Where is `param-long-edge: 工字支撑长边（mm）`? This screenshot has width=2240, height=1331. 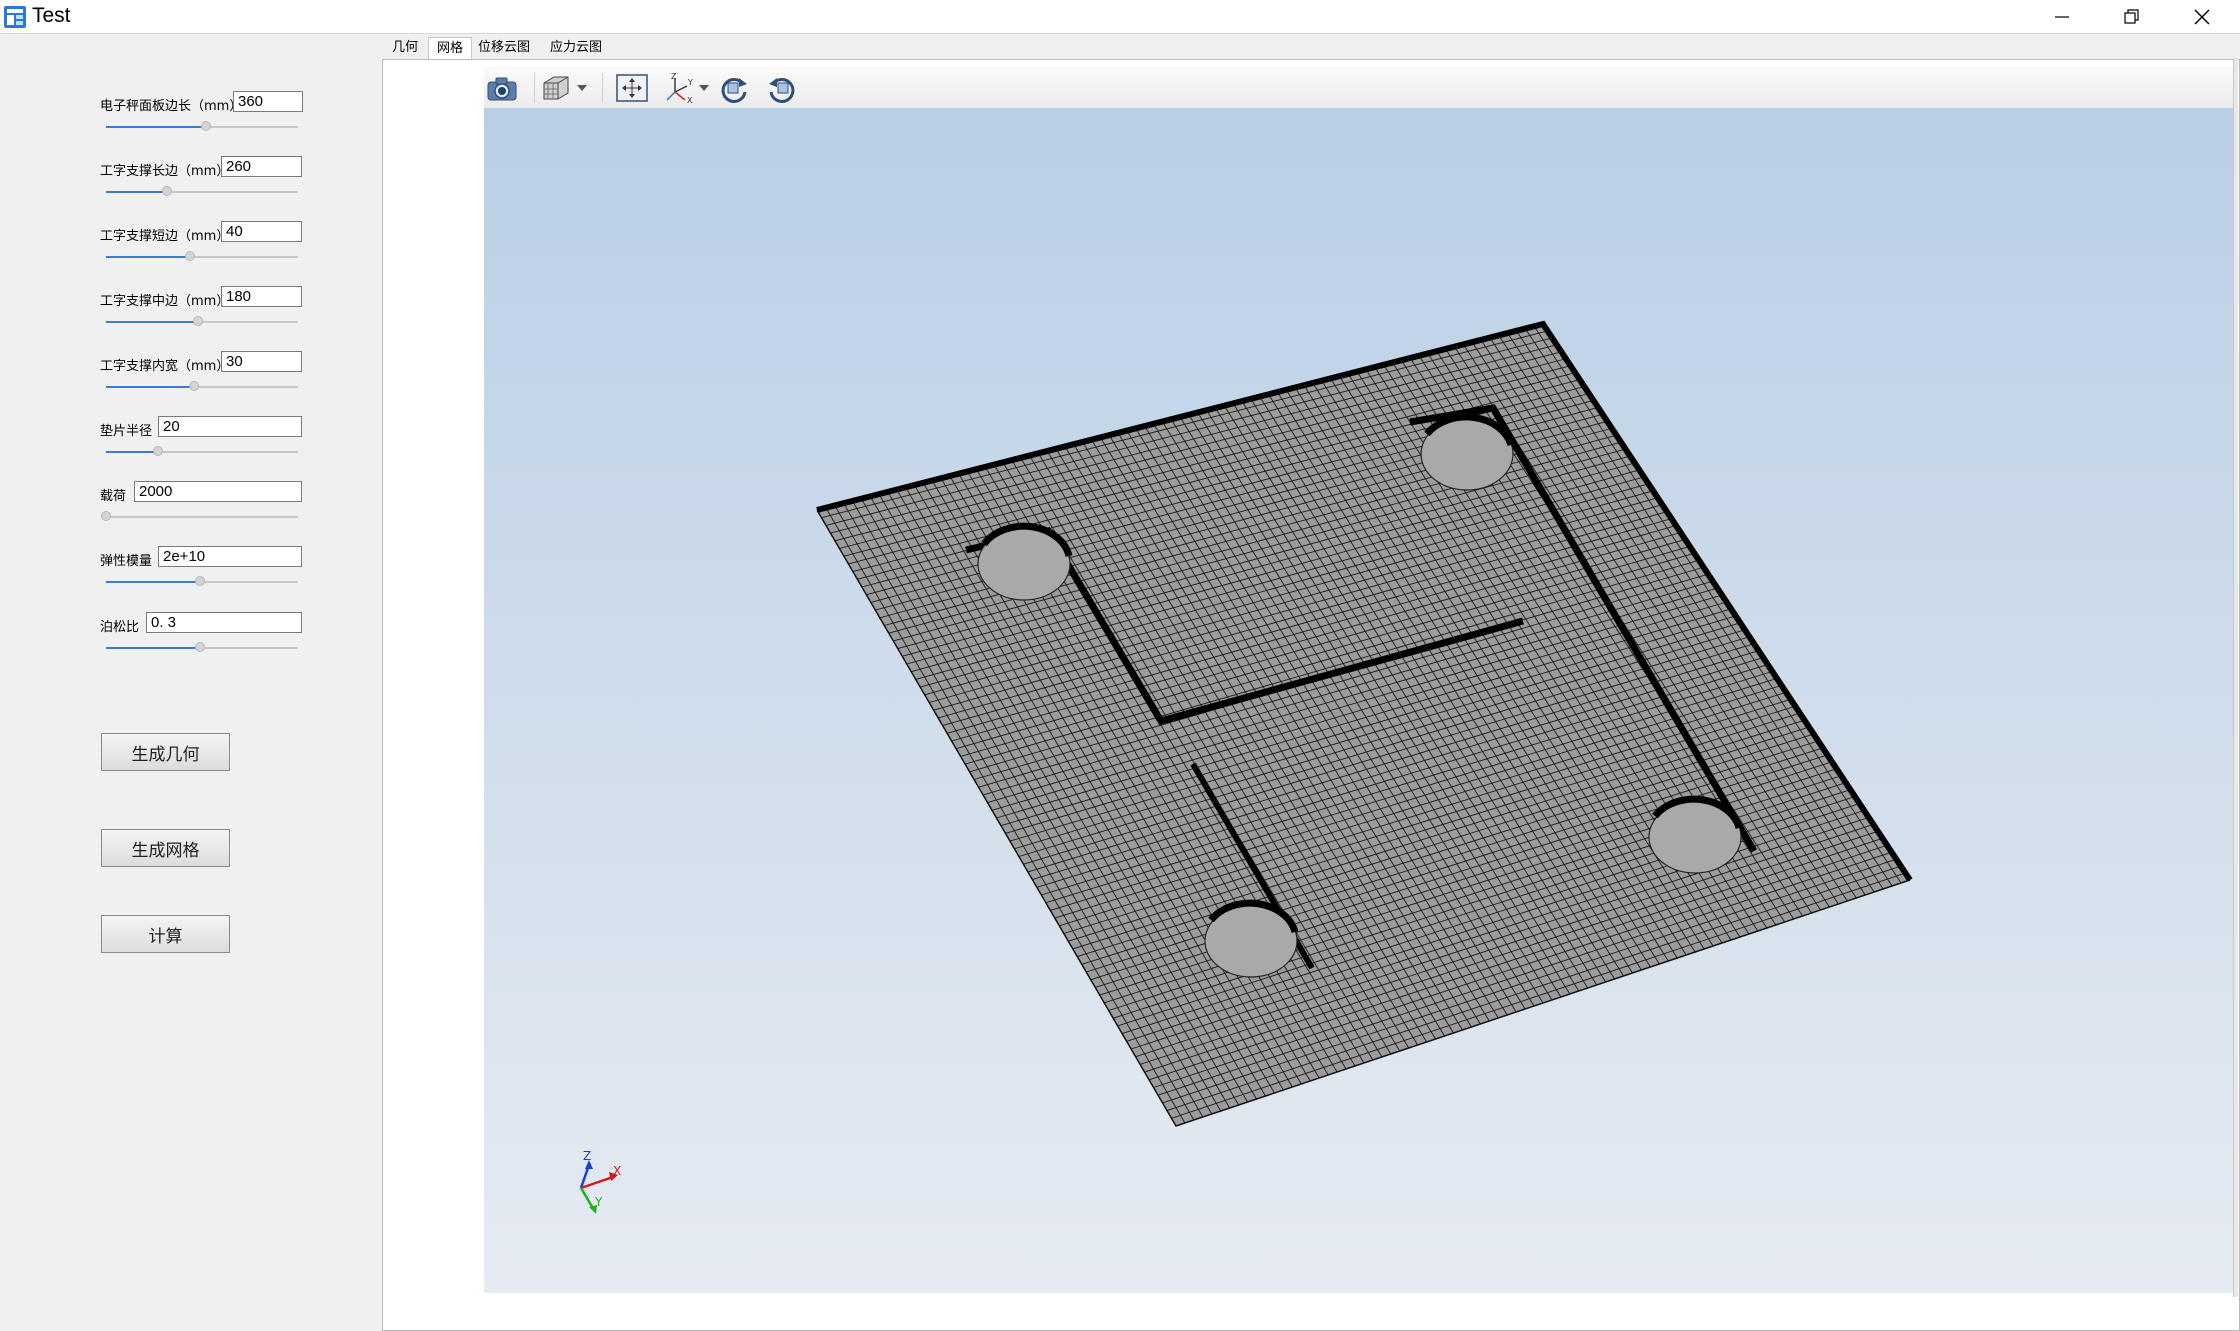
param-long-edge: 工字支撑长边（mm） is located at coordinates (202, 177).